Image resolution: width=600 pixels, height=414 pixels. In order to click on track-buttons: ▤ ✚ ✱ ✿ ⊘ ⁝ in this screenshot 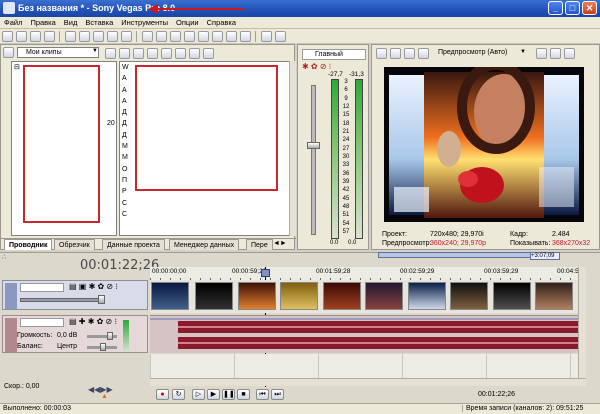, I will do `click(93, 321)`.